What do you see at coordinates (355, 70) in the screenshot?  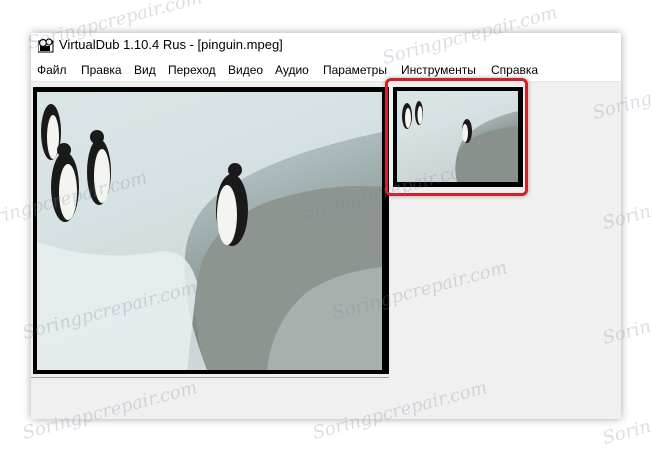 I see `menu-options: Параметры` at bounding box center [355, 70].